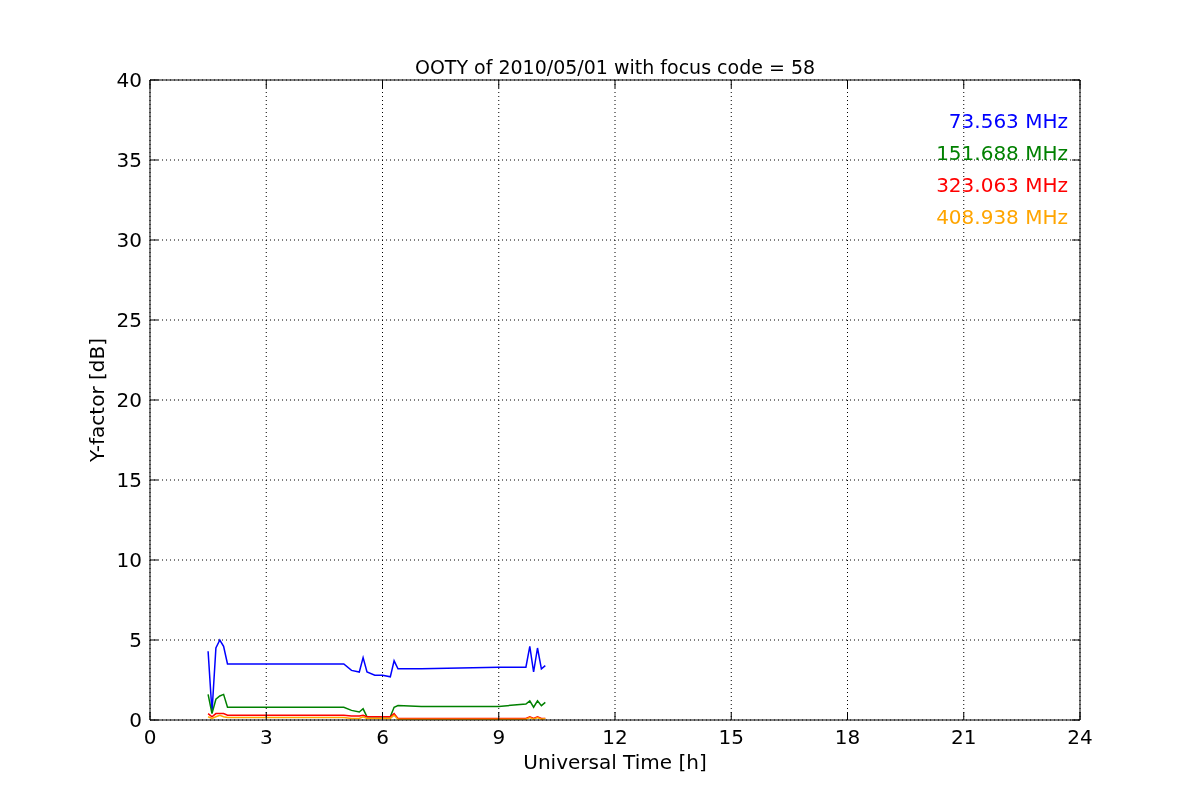 This screenshot has width=1200, height=800. Describe the element at coordinates (1002, 217) in the screenshot. I see `legend-label: 408.938 MHz` at that location.